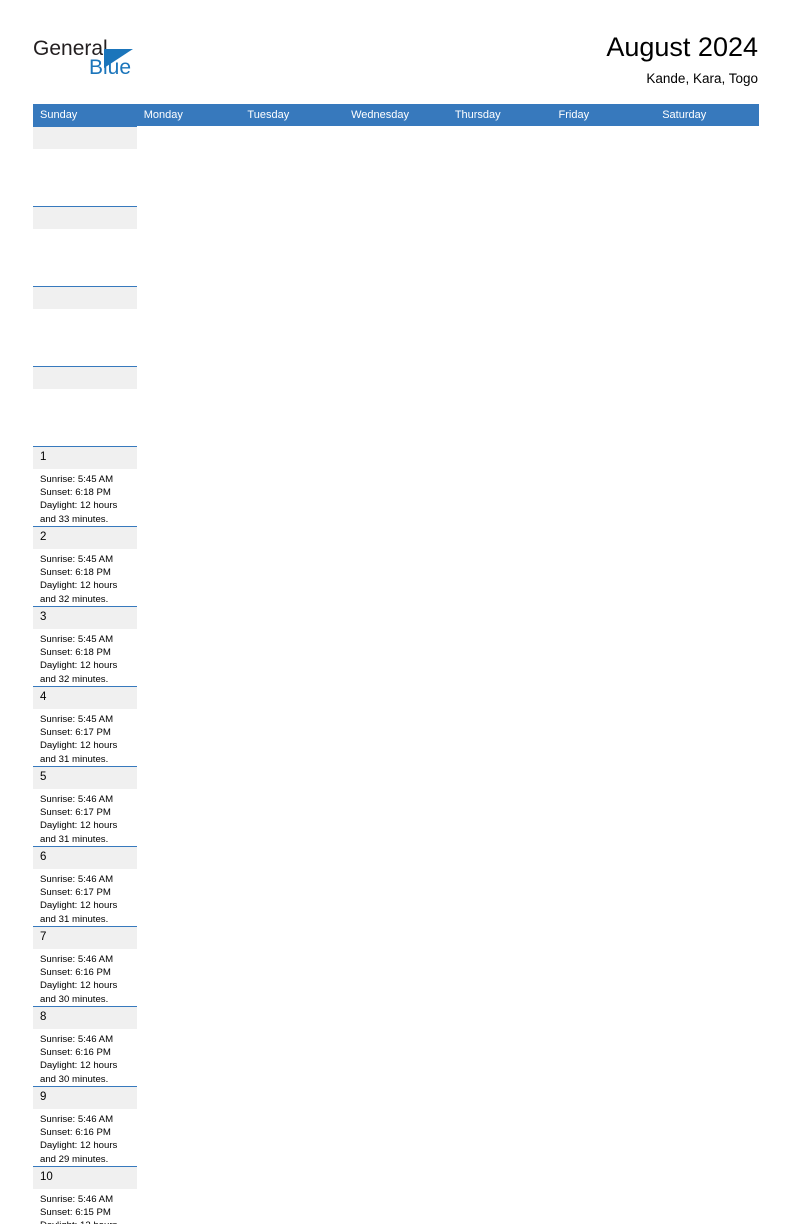  Describe the element at coordinates (682, 47) in the screenshot. I see `page-title: August 2024` at that location.